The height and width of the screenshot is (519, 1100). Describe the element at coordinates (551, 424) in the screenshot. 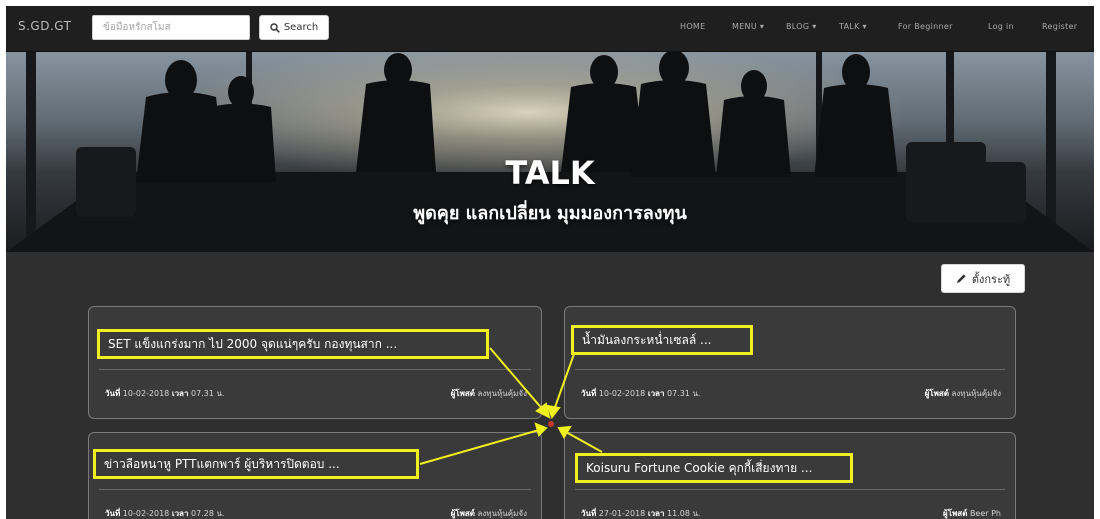

I see `target-dot` at that location.